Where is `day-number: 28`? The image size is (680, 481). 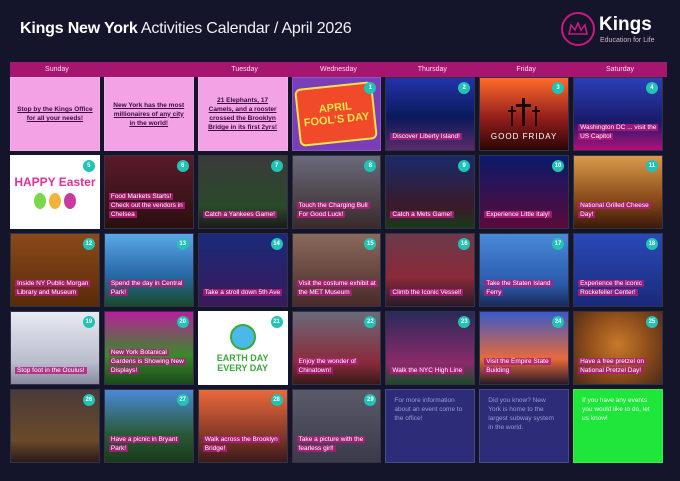
day-number: 28 is located at coordinates (276, 400).